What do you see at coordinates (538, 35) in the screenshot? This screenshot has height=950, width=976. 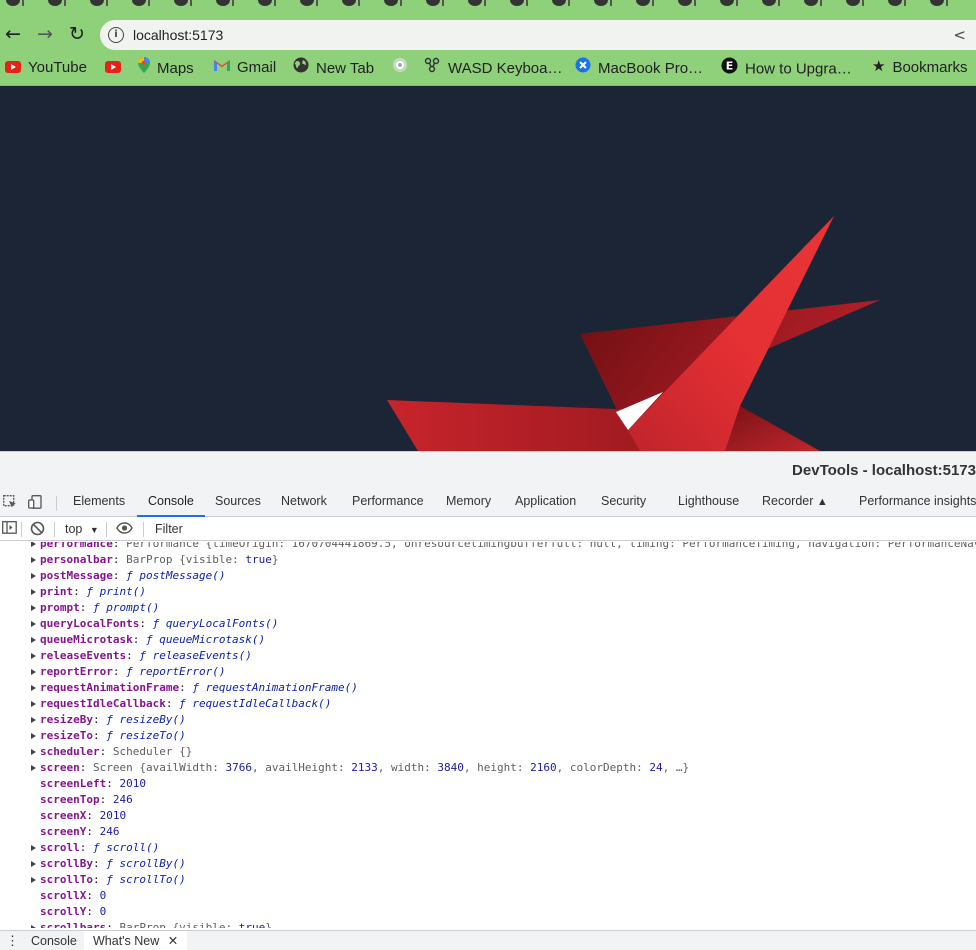 I see `address-bar: i localhost:5173 <` at bounding box center [538, 35].